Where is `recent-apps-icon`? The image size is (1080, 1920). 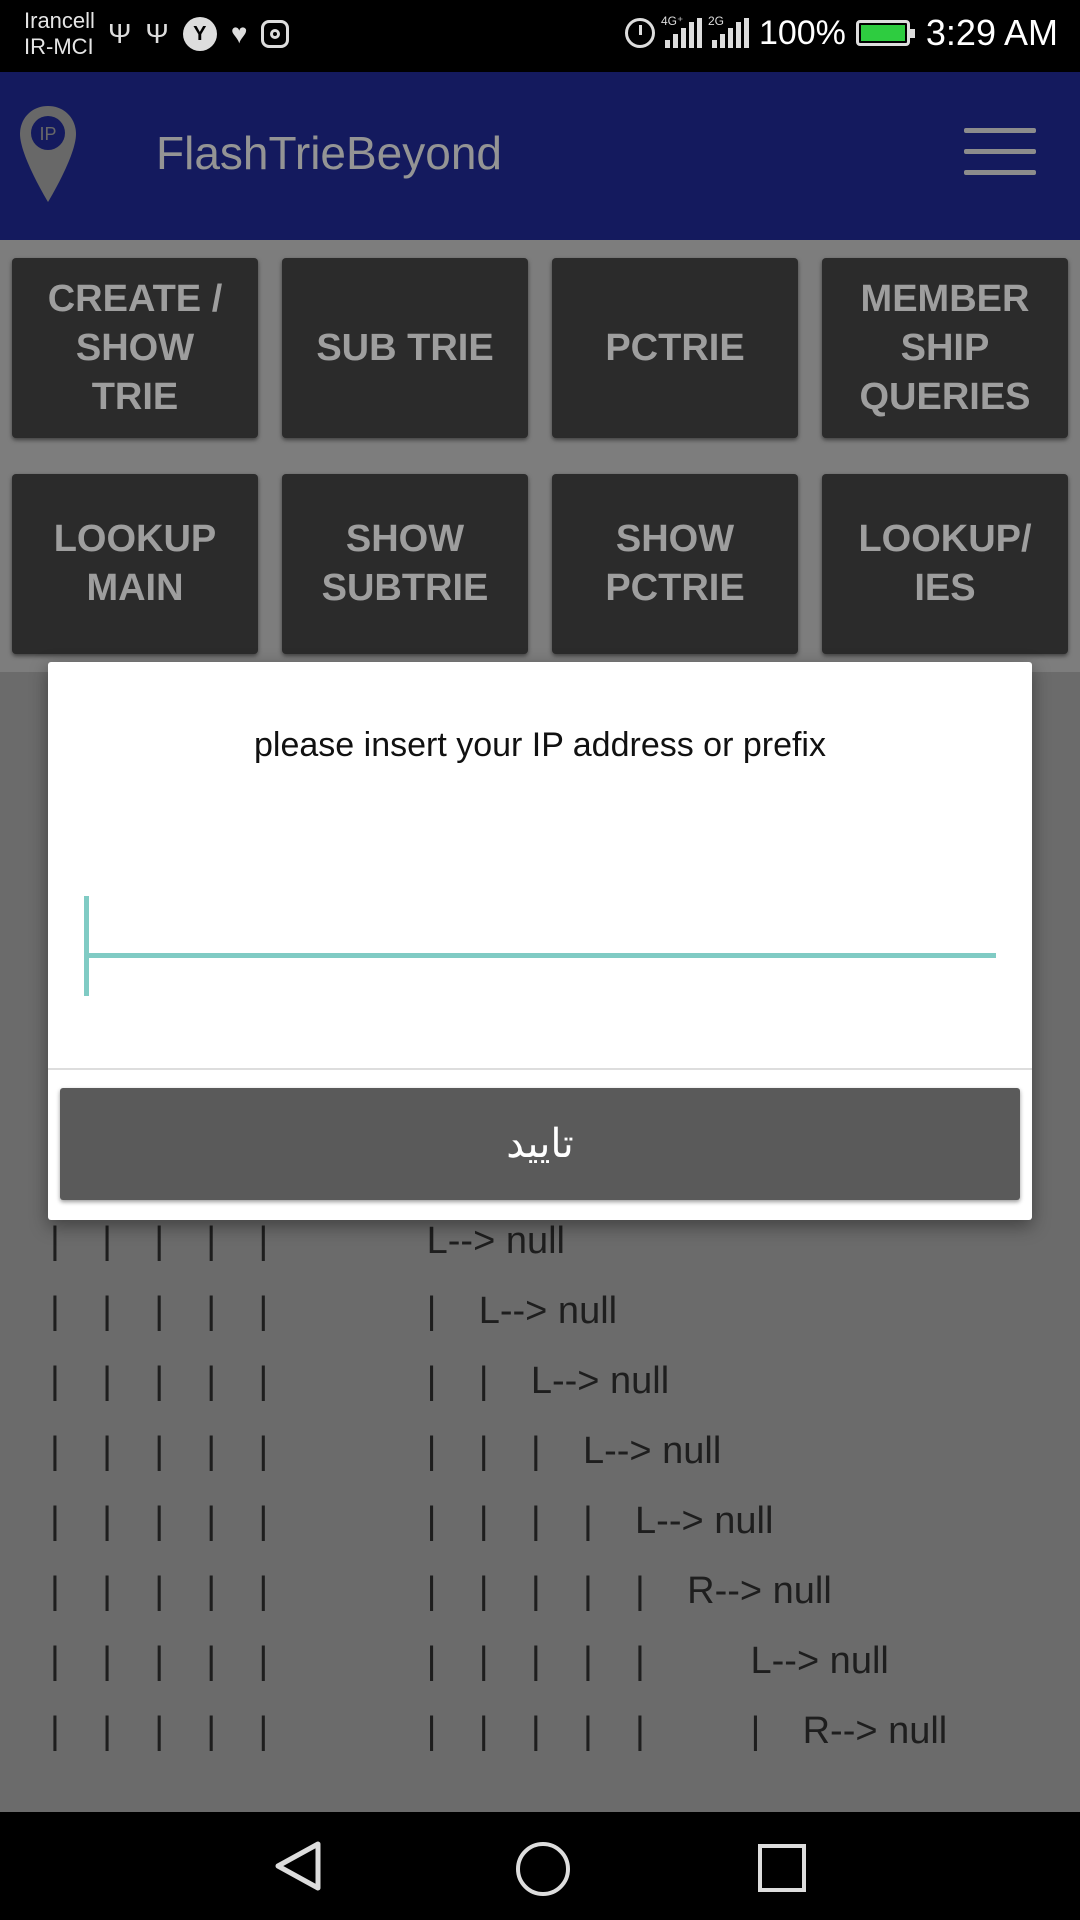
recent-apps-icon is located at coordinates (782, 1868).